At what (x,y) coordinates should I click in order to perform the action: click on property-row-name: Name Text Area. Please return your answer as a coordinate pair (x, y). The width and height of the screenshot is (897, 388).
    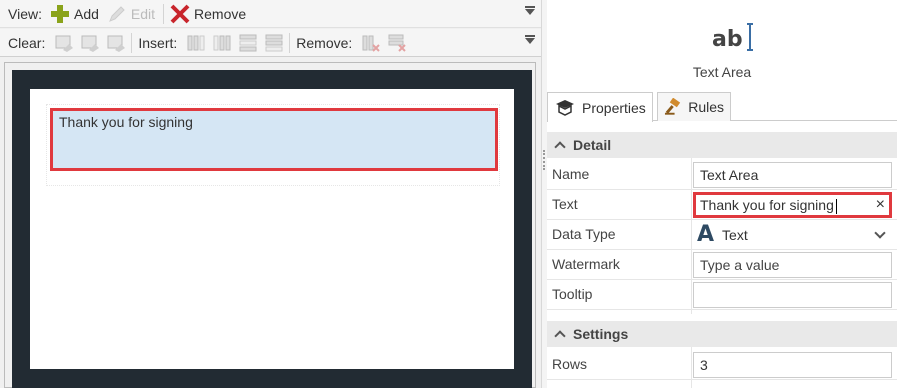
    Looking at the image, I should click on (722, 175).